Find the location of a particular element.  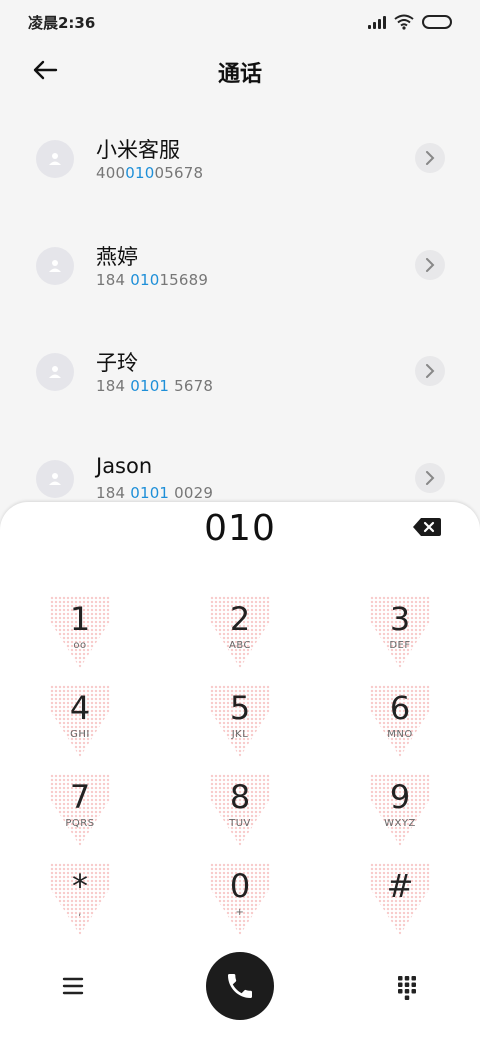

key-2: 2 ABC is located at coordinates (240, 634).